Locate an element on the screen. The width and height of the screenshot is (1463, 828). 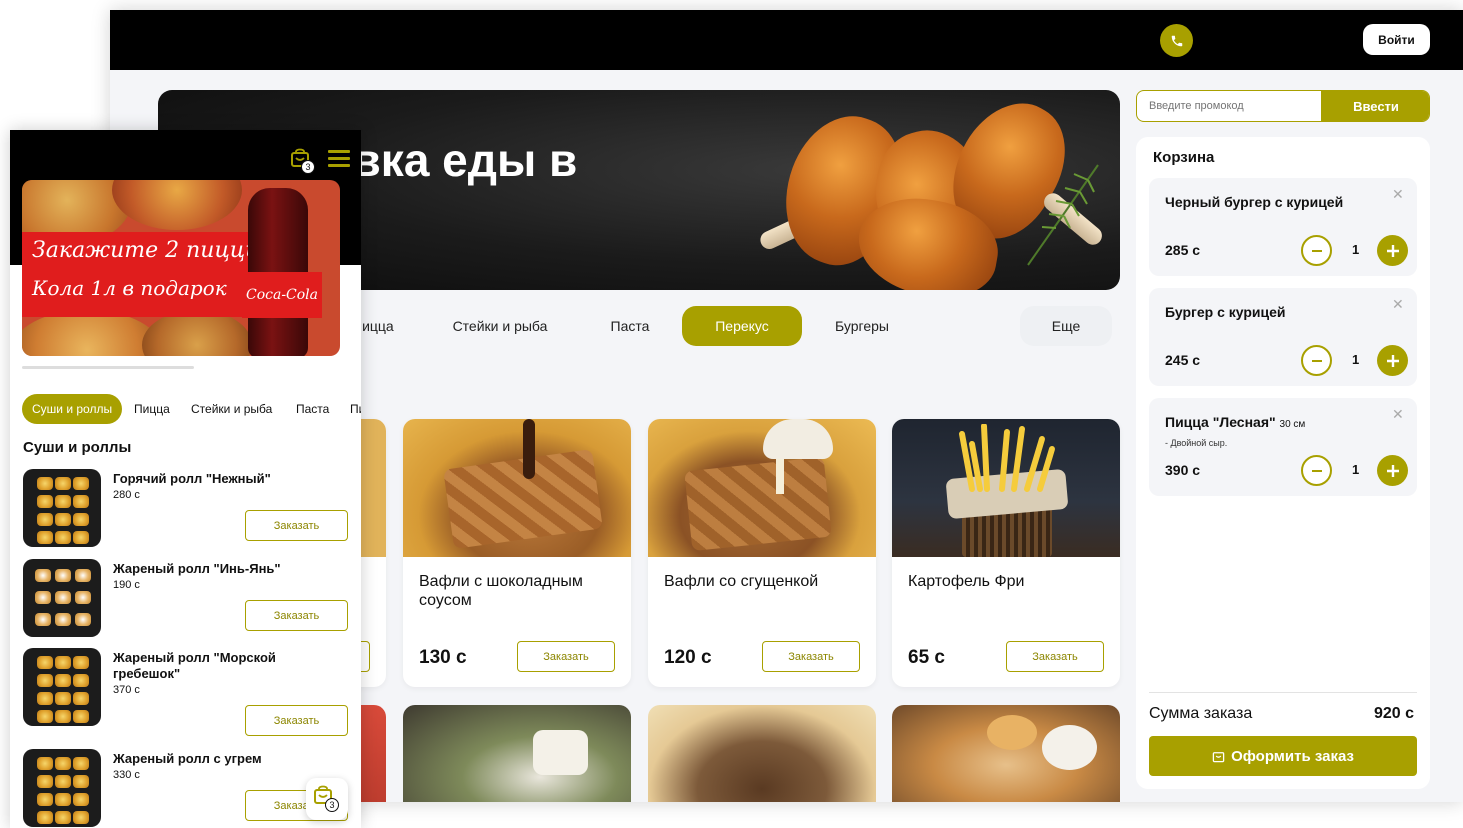
cart-item-price: 390 с is located at coordinates (1183, 470).